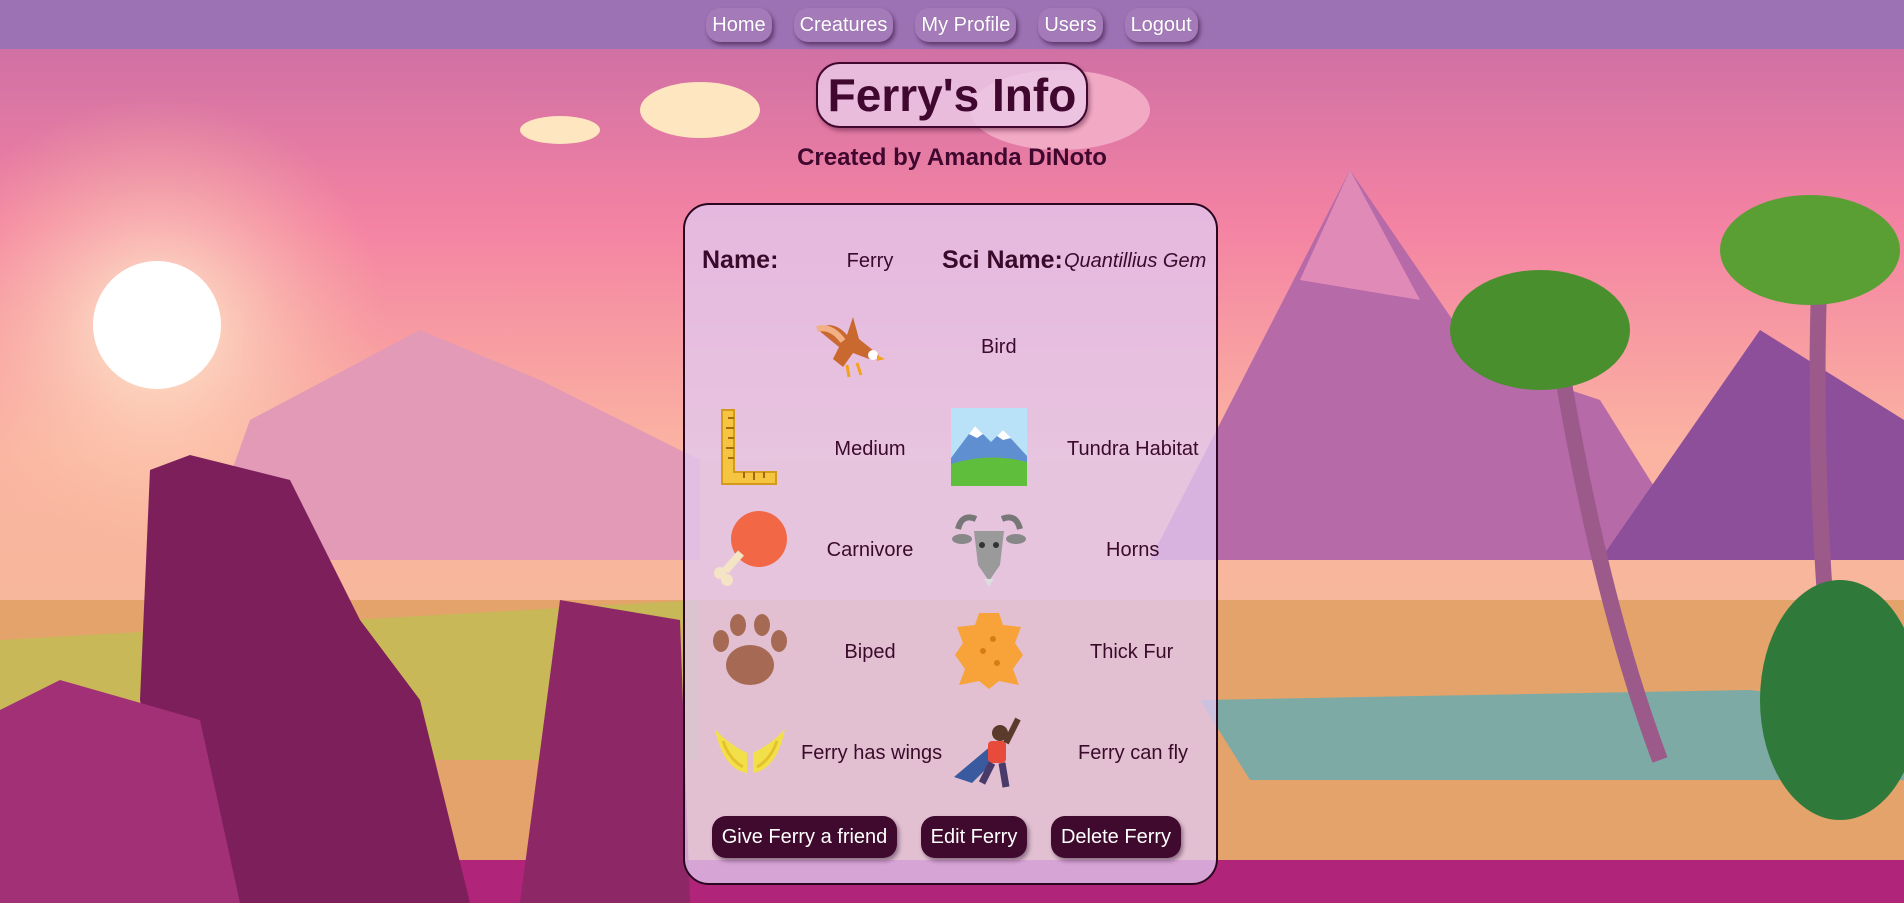 The width and height of the screenshot is (1904, 903). Describe the element at coordinates (1133, 753) in the screenshot. I see `creature-flight: Ferry can fly` at that location.